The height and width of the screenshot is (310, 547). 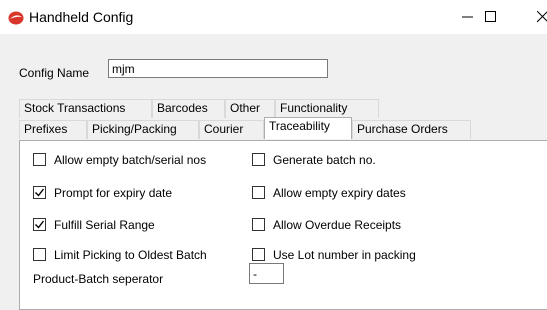 I want to click on label-allow-empty-expiry: Allow empty expiry dates, so click(x=339, y=193).